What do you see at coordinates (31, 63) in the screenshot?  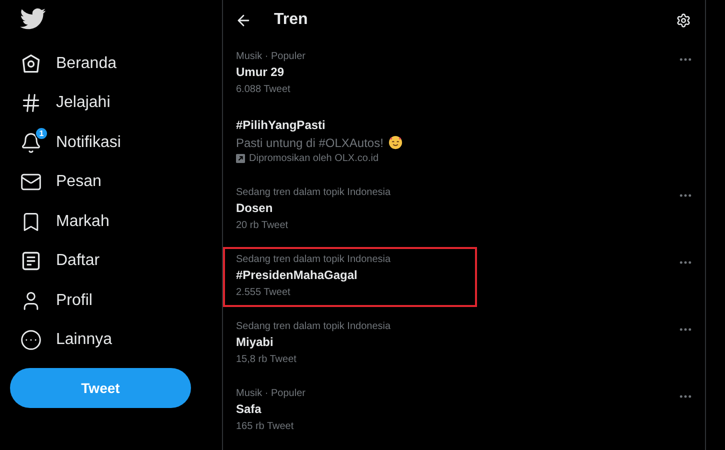 I see `home-icon` at bounding box center [31, 63].